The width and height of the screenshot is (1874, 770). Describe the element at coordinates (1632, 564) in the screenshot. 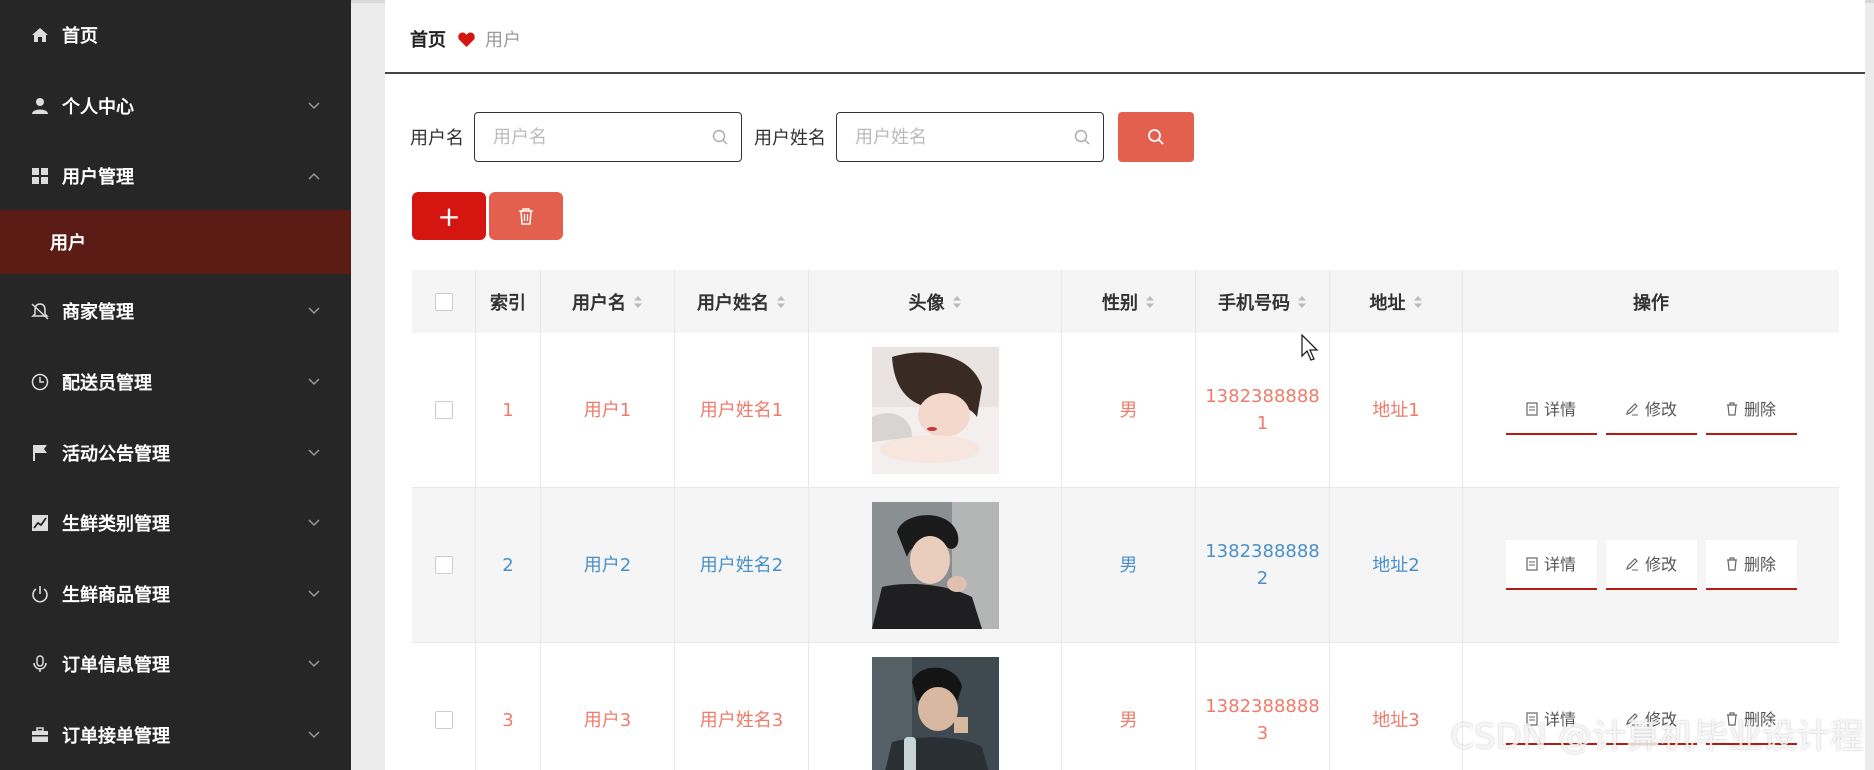

I see `edit-icon` at that location.